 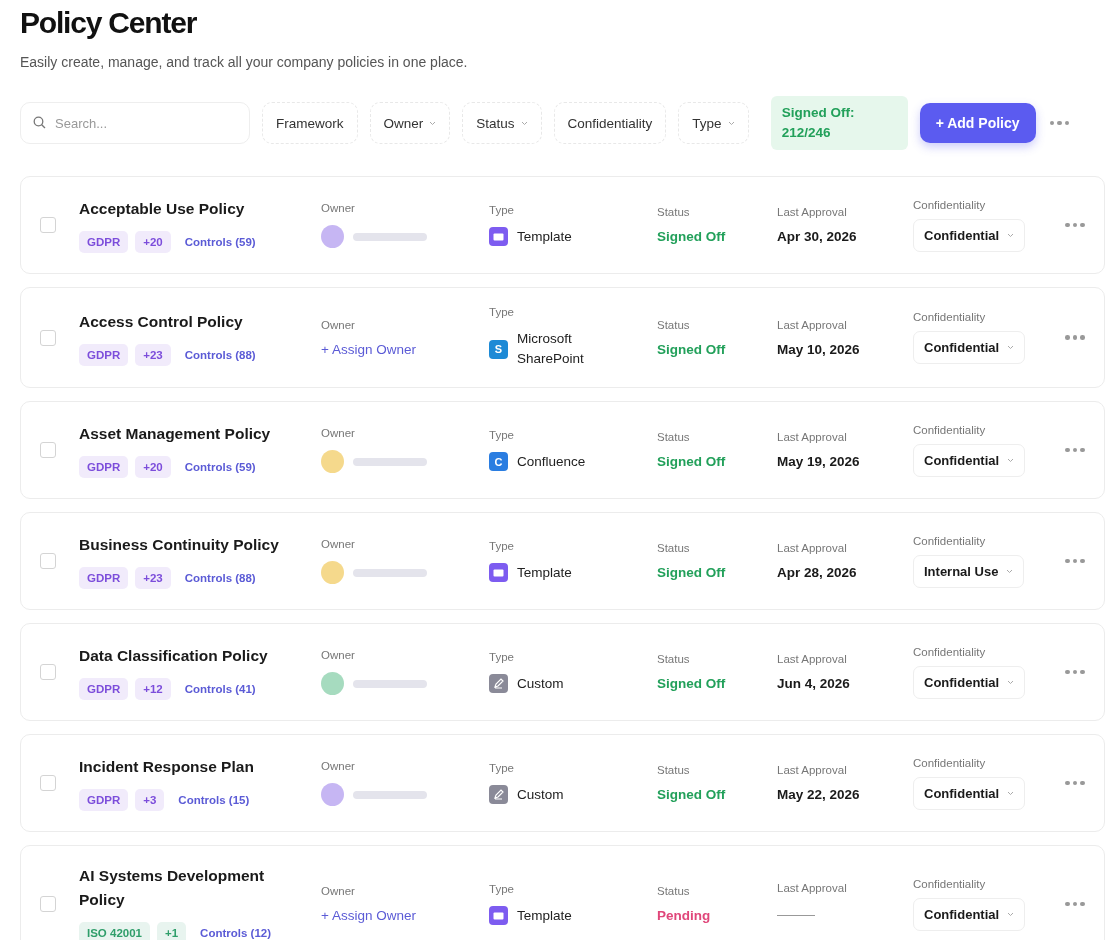 What do you see at coordinates (220, 689) in the screenshot?
I see `controls-link: Controls (41)` at bounding box center [220, 689].